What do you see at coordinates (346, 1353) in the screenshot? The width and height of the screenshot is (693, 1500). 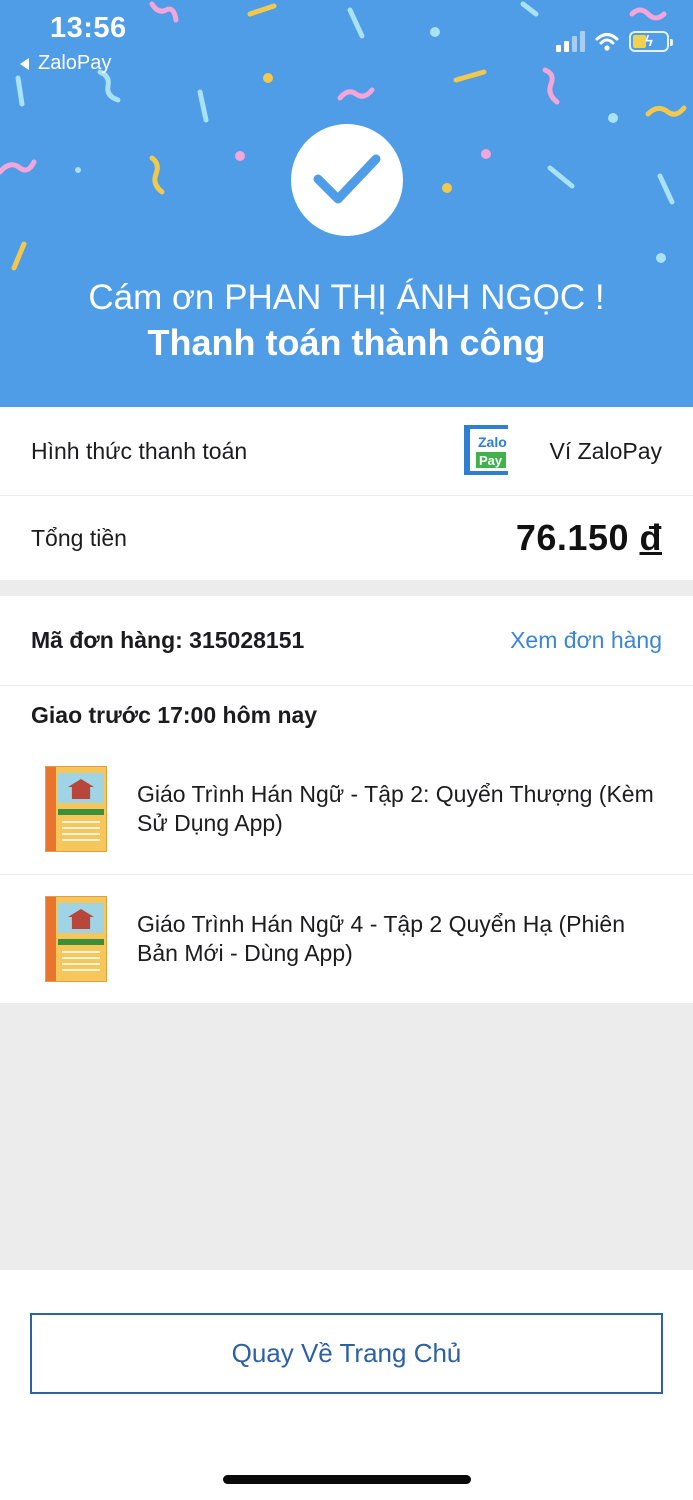 I see `back-to-home-button: Quay Về Trang Chủ` at bounding box center [346, 1353].